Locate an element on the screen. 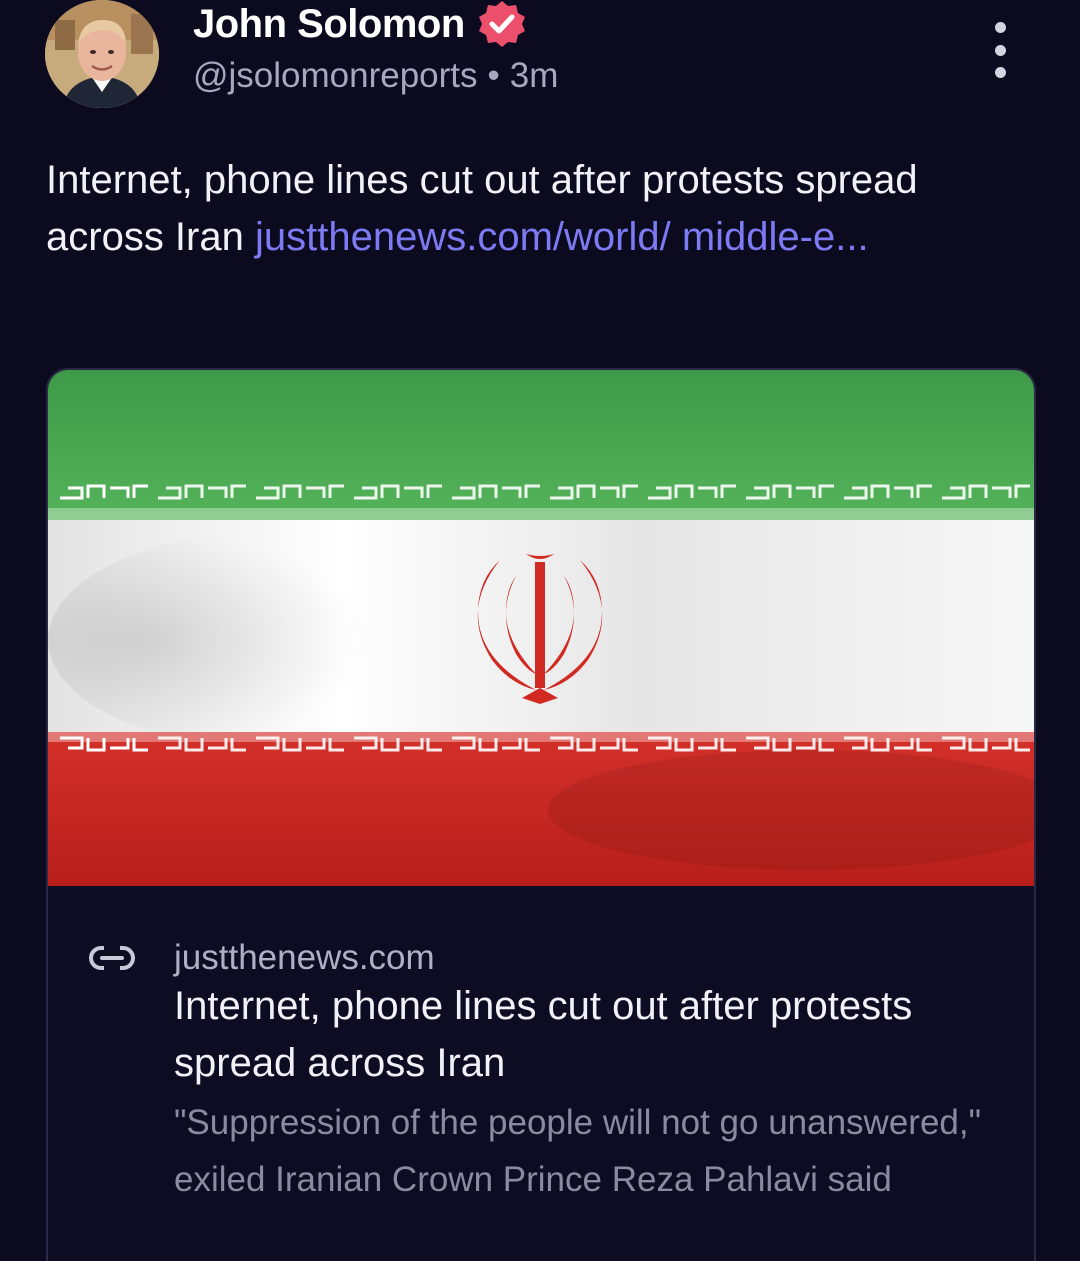  author-meta-row: @jsolomonreports • 3m is located at coordinates (375, 76).